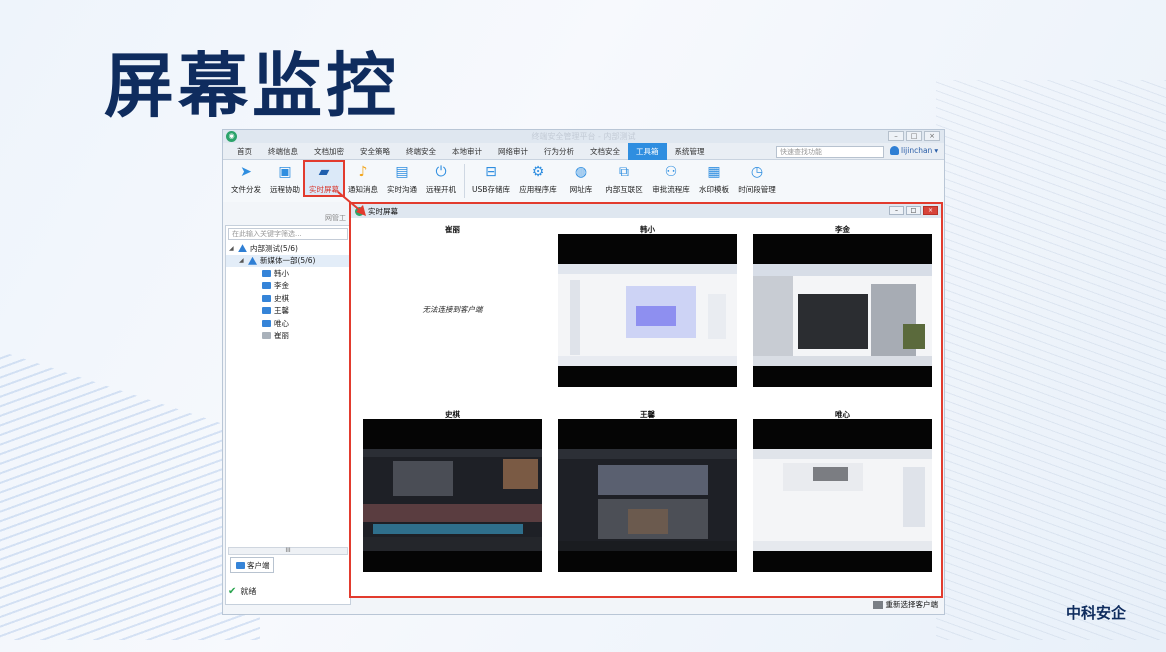  What do you see at coordinates (714, 189) in the screenshot?
I see `tool-label: 水印模板` at bounding box center [714, 189].